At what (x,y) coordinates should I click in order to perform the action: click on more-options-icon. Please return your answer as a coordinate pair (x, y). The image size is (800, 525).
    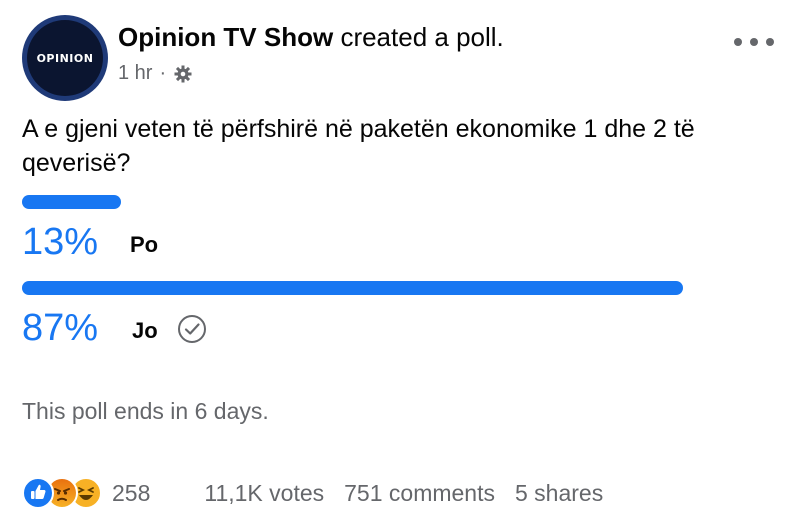
    Looking at the image, I should click on (754, 42).